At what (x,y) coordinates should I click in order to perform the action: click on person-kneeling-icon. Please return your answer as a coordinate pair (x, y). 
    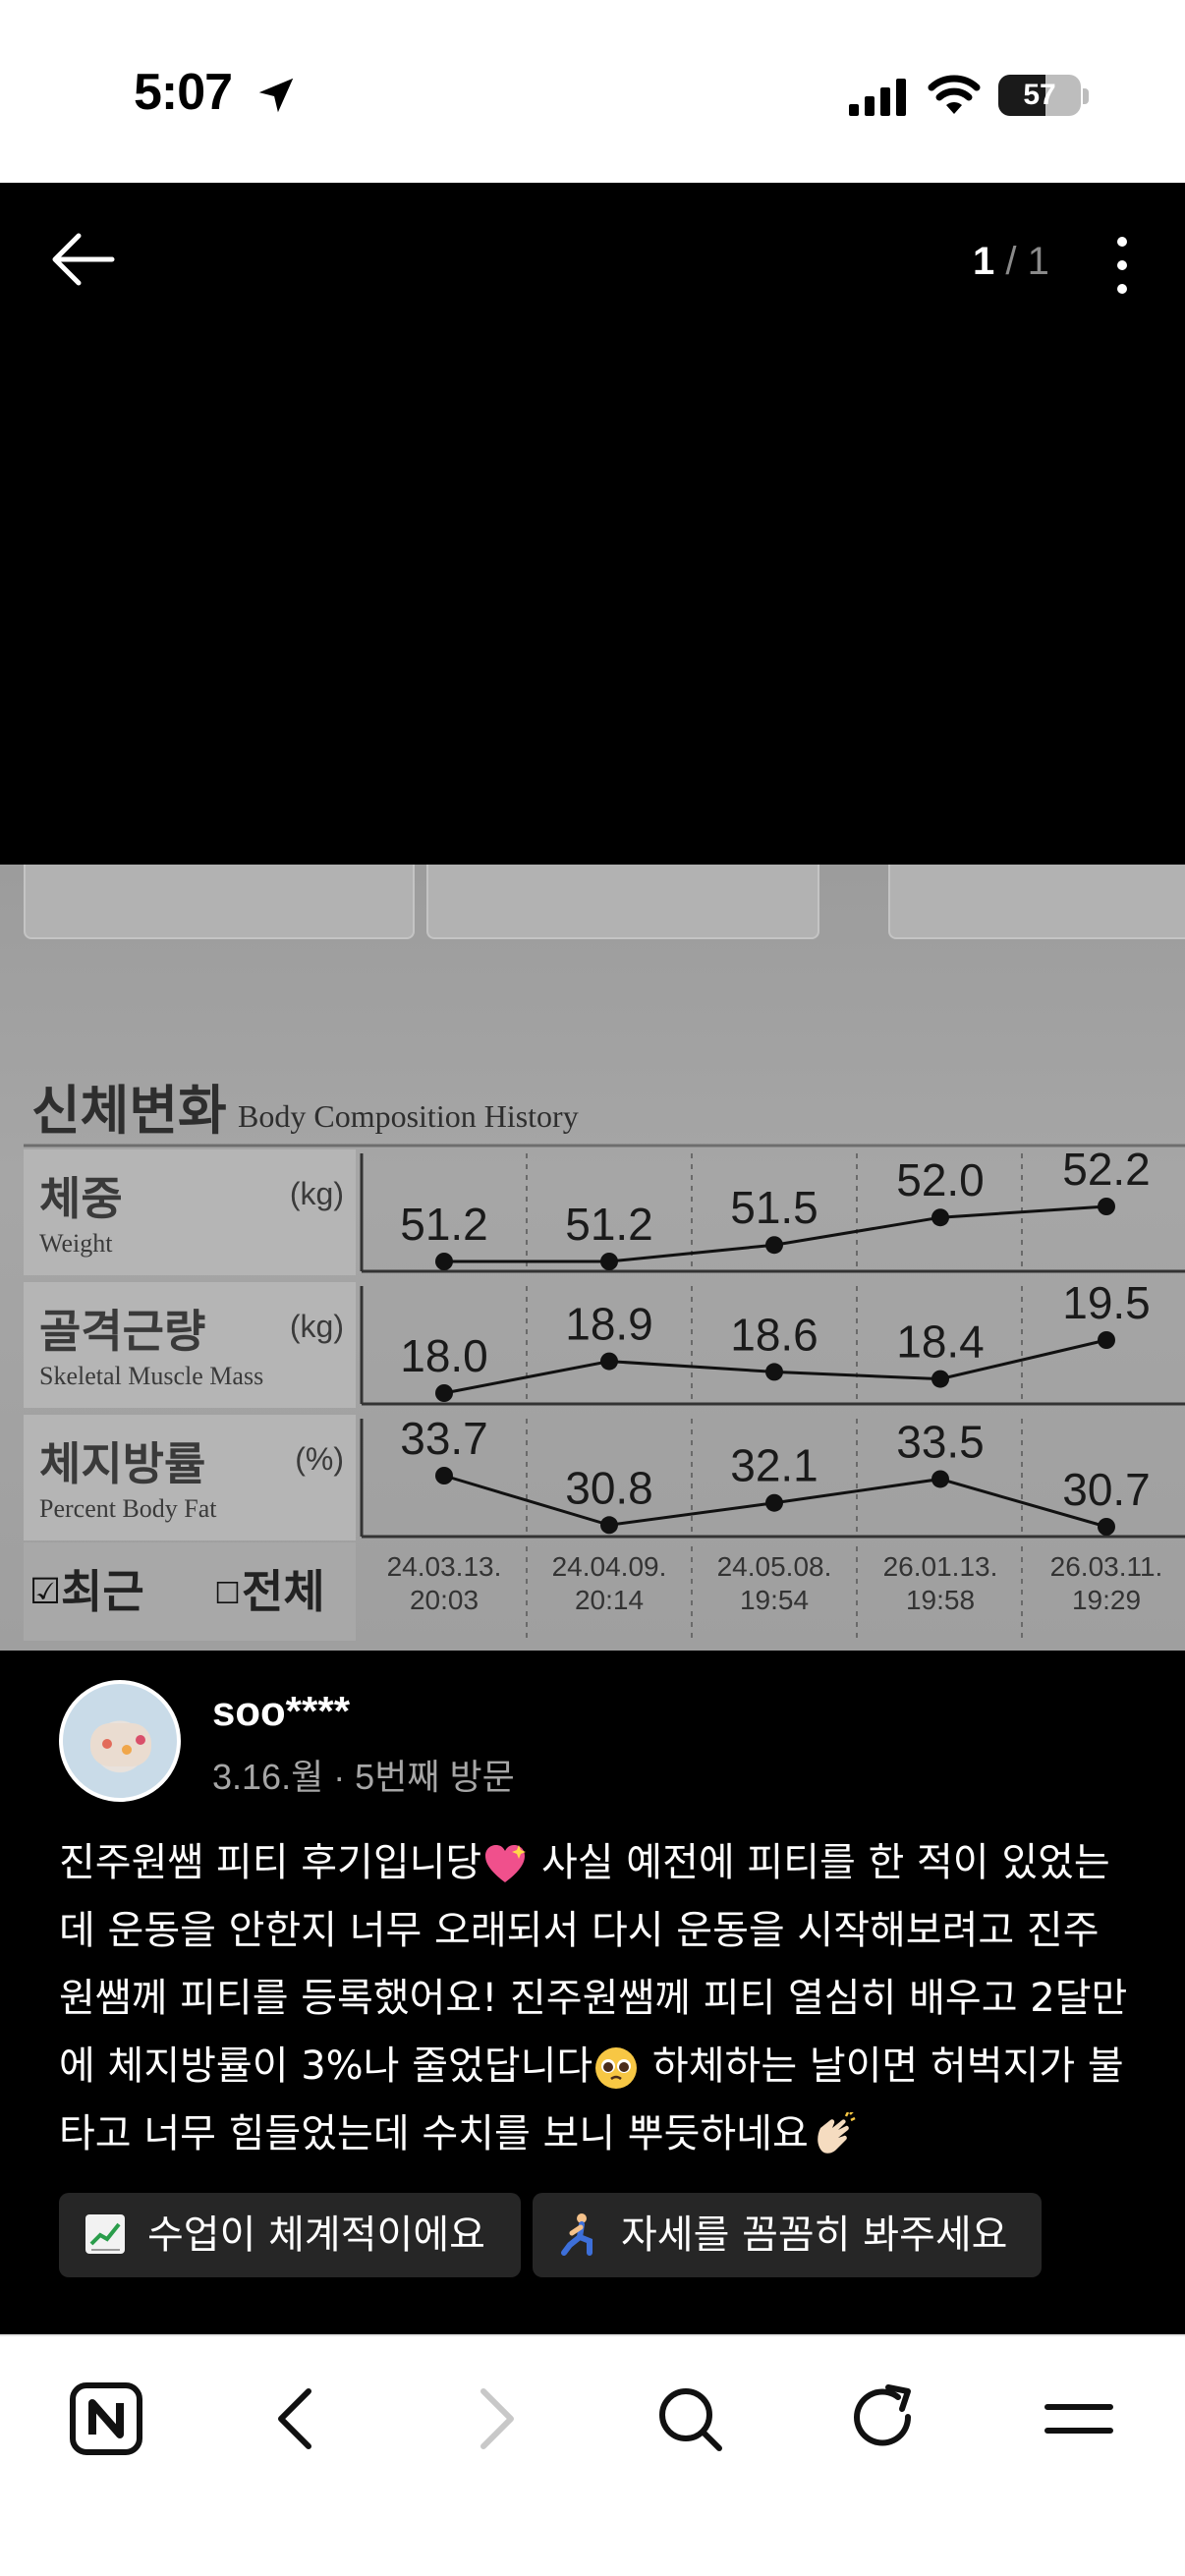
    Looking at the image, I should click on (577, 2234).